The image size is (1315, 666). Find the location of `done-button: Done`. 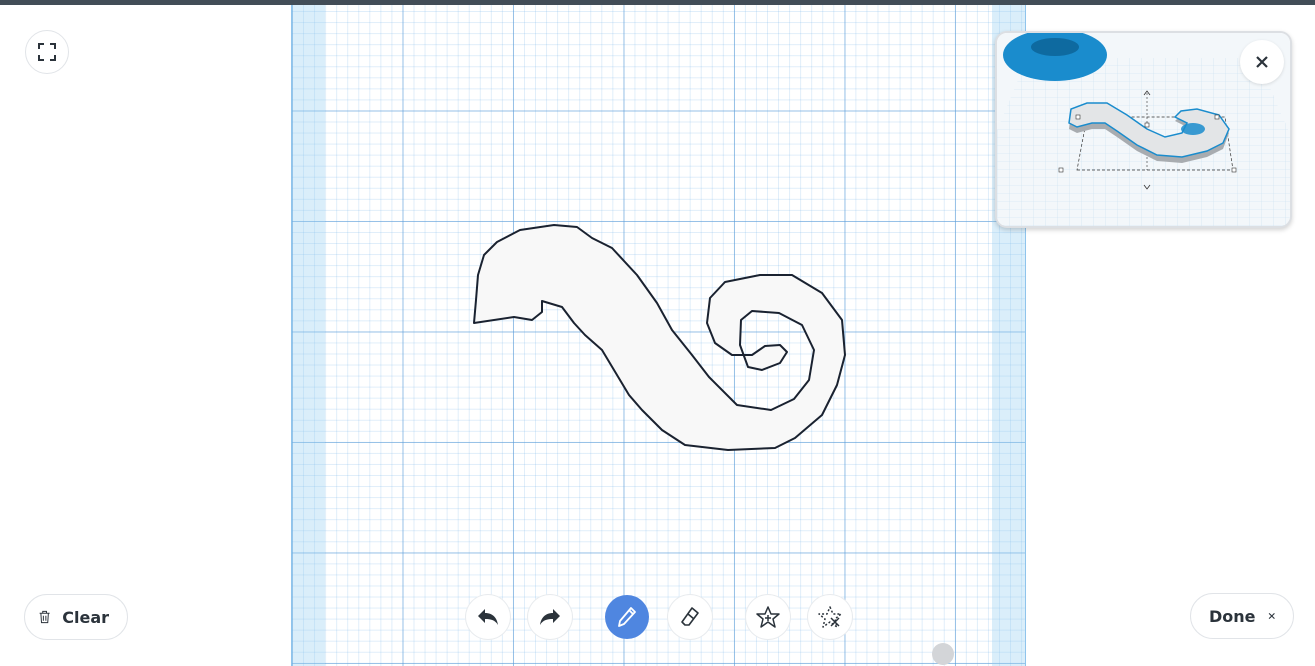

done-button: Done is located at coordinates (1242, 616).